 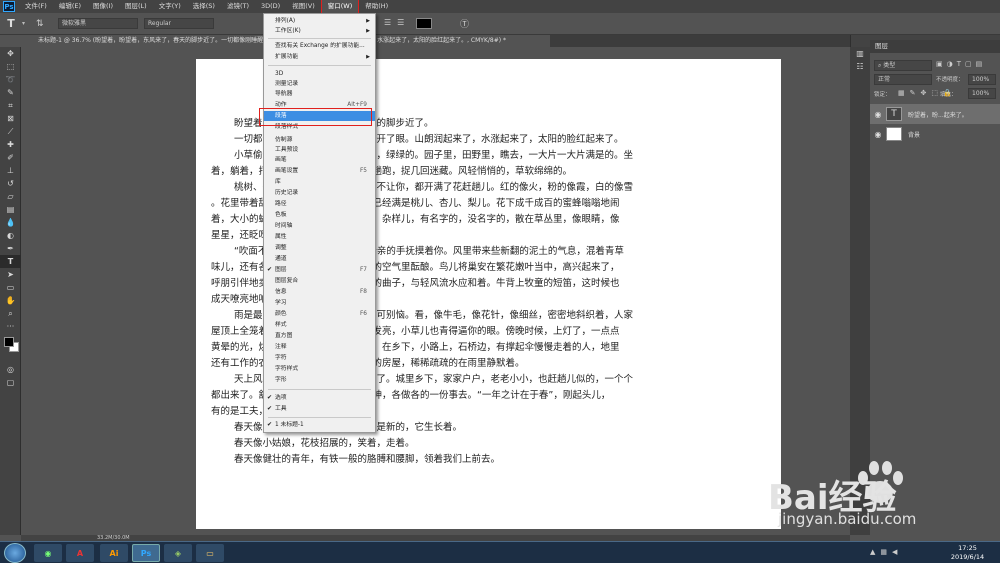 What do you see at coordinates (178, 553) in the screenshot?
I see `app-taskbar-icon: ◈` at bounding box center [178, 553].